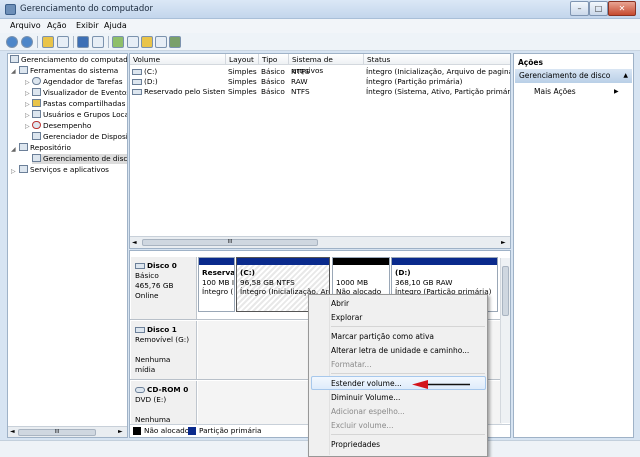  What do you see at coordinates (175, 42) in the screenshot?
I see `settings-icon` at bounding box center [175, 42].